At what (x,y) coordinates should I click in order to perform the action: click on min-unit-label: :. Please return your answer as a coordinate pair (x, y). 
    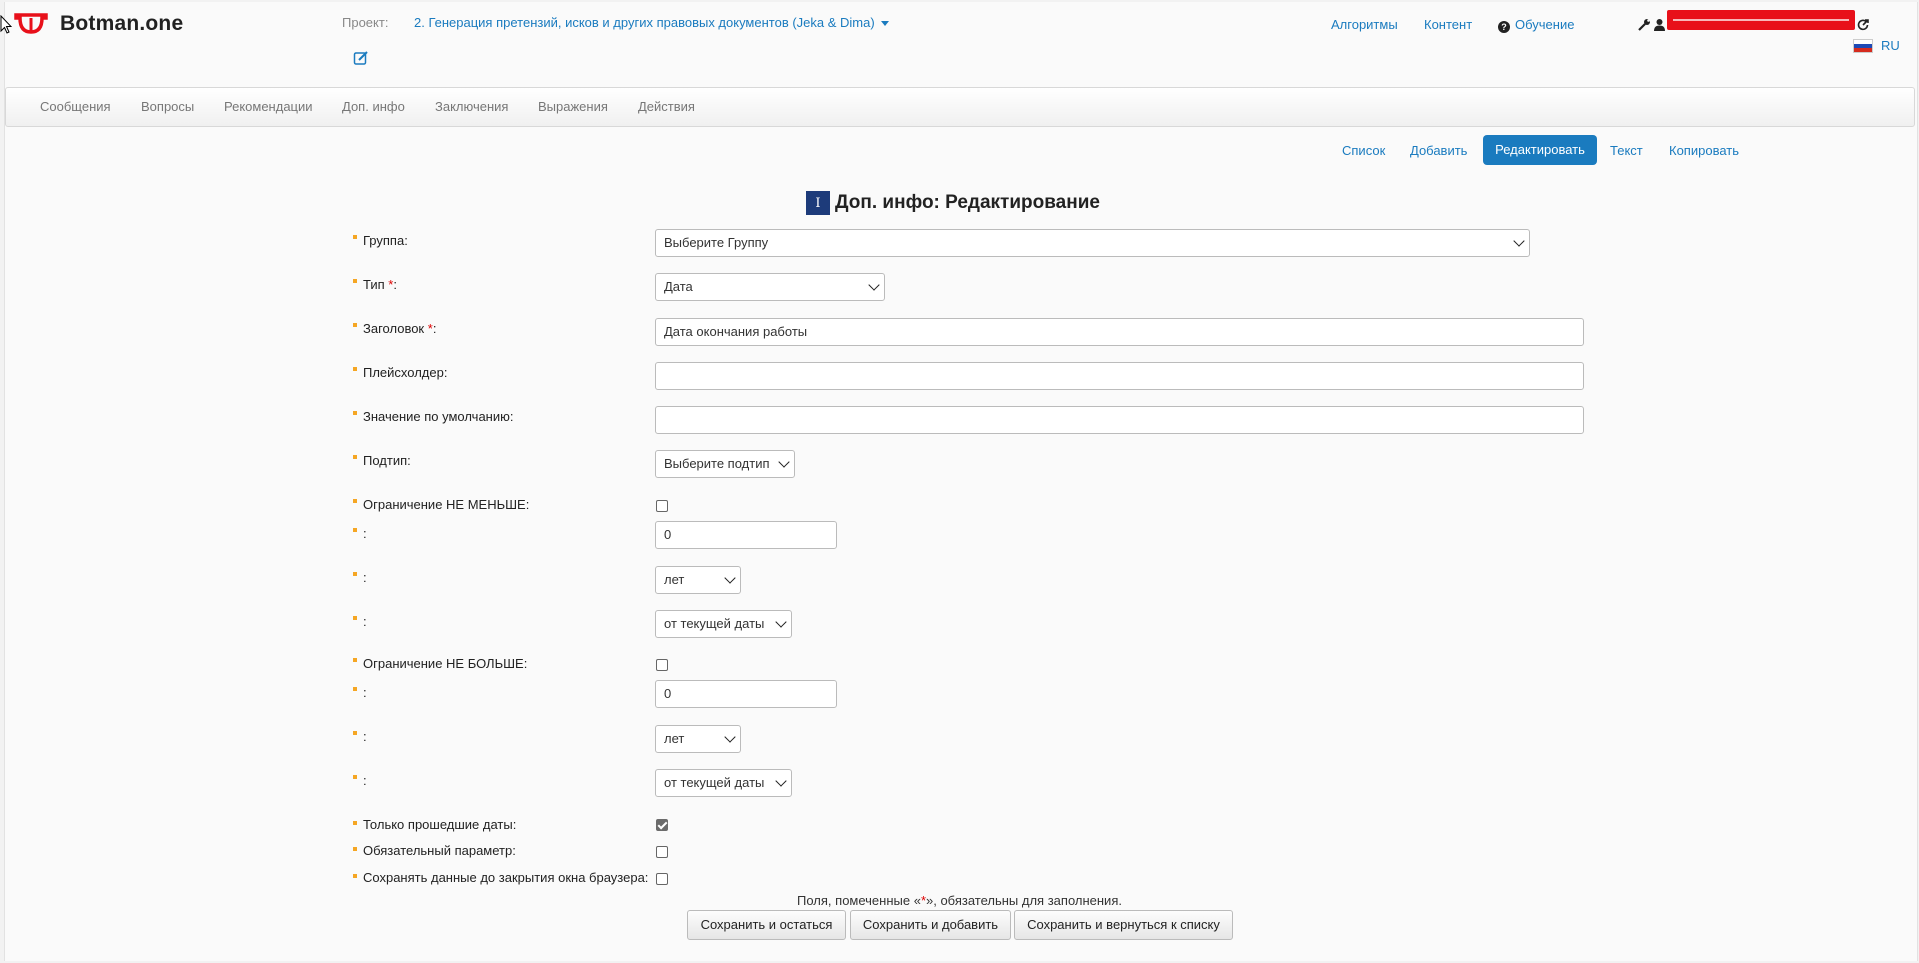
    Looking at the image, I should click on (365, 577).